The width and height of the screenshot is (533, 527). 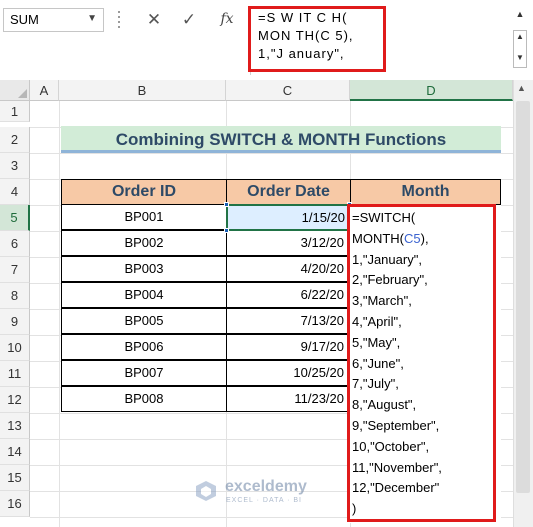 I want to click on cell-order-date: 3/12/20, so click(x=288, y=243).